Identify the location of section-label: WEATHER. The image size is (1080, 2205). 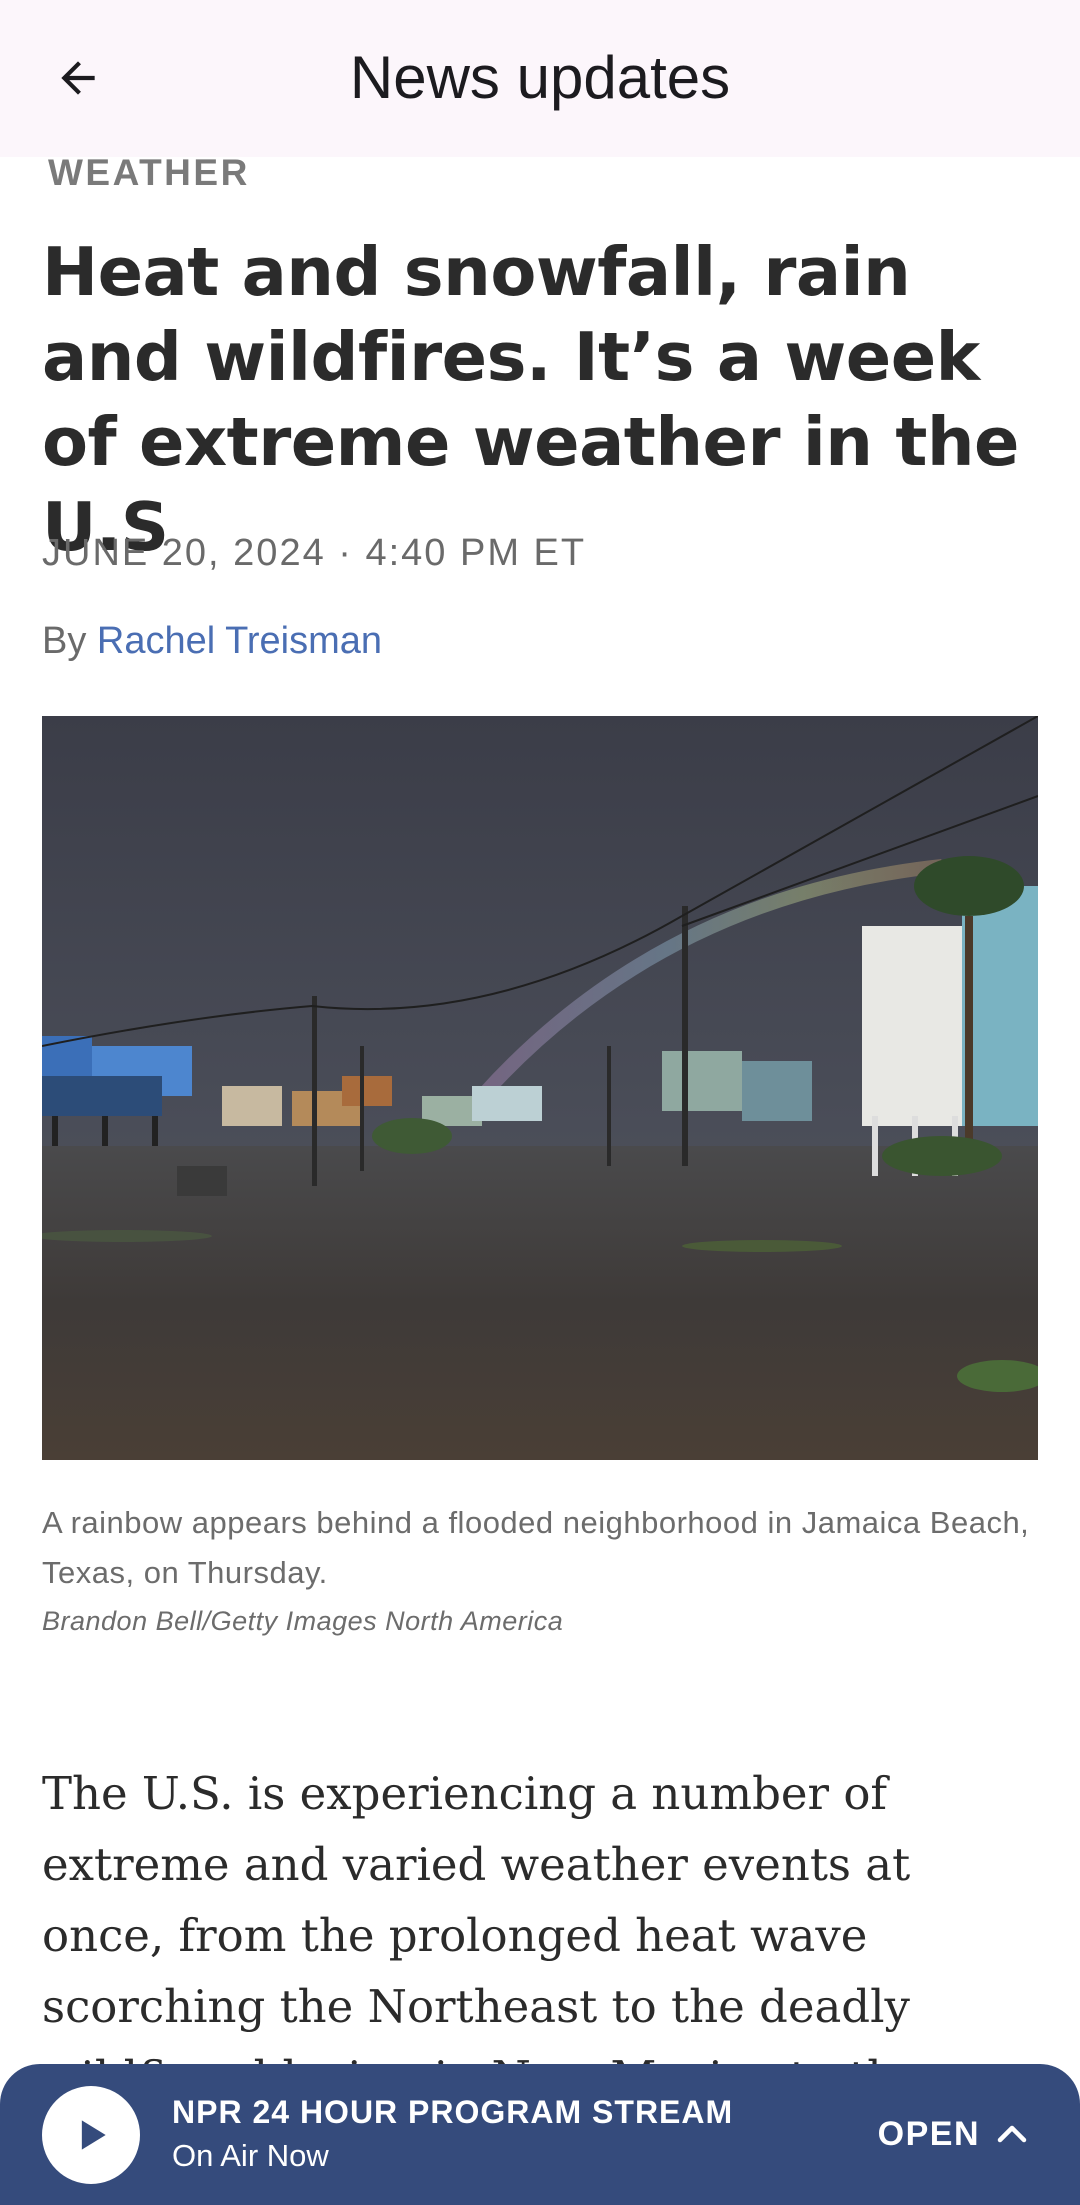
(149, 173).